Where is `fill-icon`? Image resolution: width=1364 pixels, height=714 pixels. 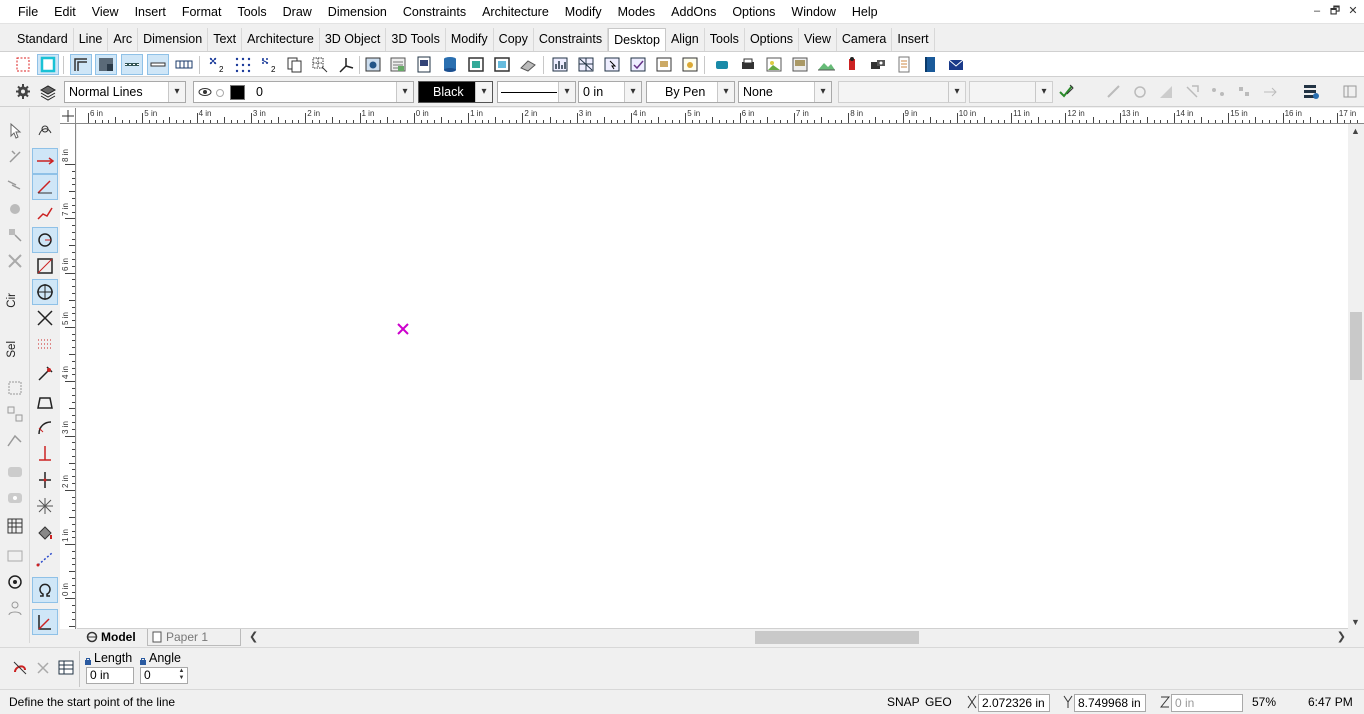
fill-icon is located at coordinates (15, 472).